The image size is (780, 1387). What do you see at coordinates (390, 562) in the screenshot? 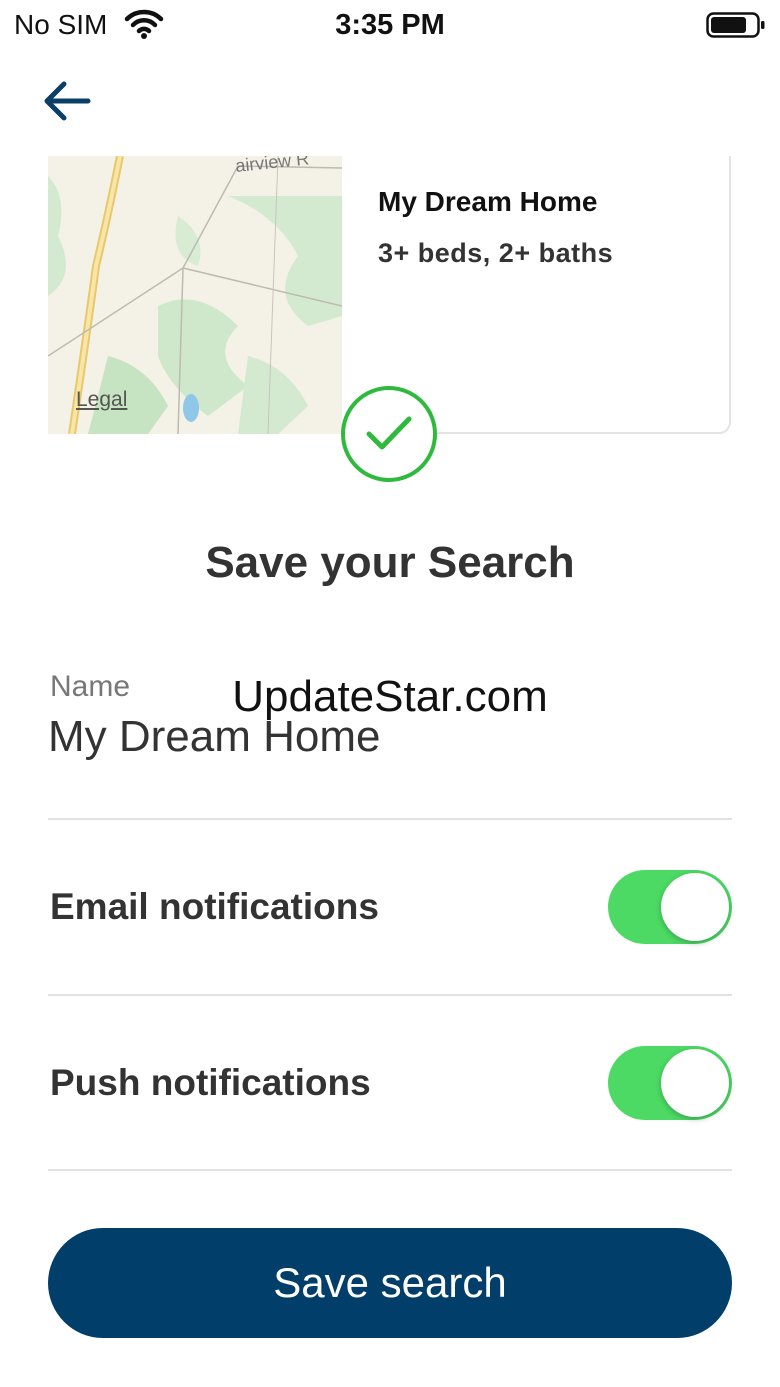
I see `page-title: Save your Search` at bounding box center [390, 562].